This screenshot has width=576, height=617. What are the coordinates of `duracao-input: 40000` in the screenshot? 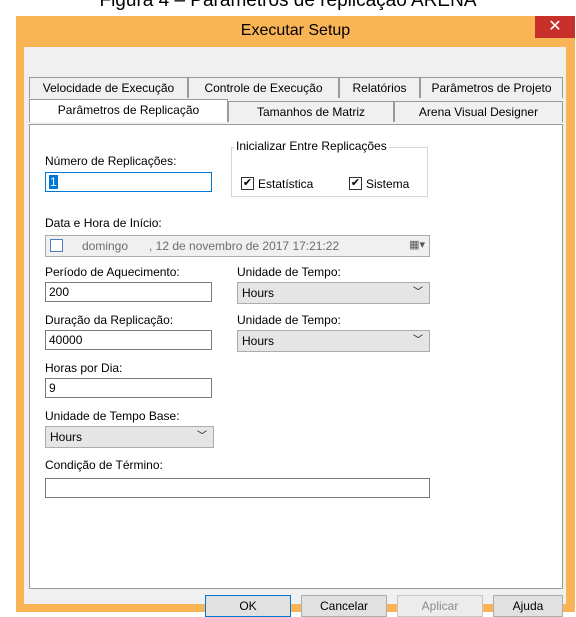 It's located at (128, 340).